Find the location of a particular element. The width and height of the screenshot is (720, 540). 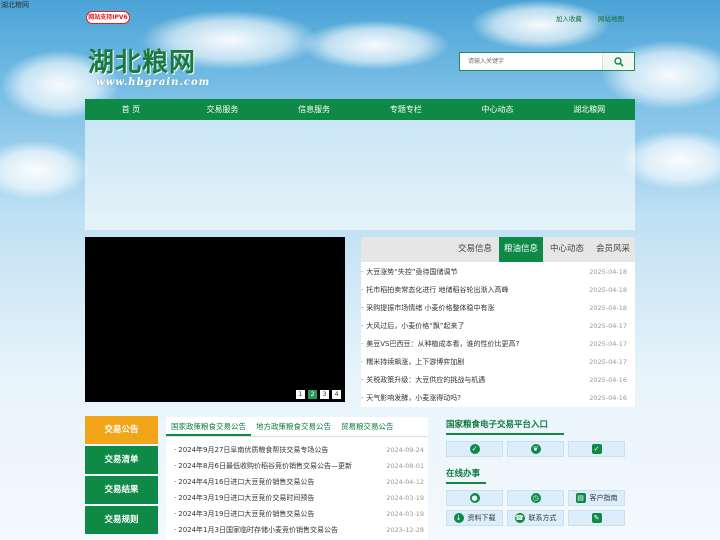

phone-icon: ☎ is located at coordinates (519, 518).